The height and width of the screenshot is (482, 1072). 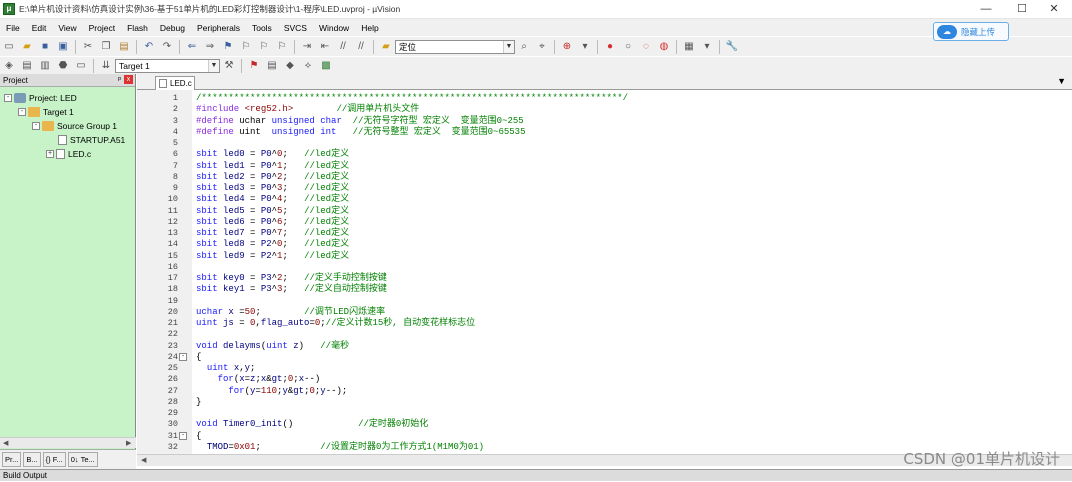 I want to click on tree-node-startup-file: STARTUP.A51, so click(x=91, y=139).